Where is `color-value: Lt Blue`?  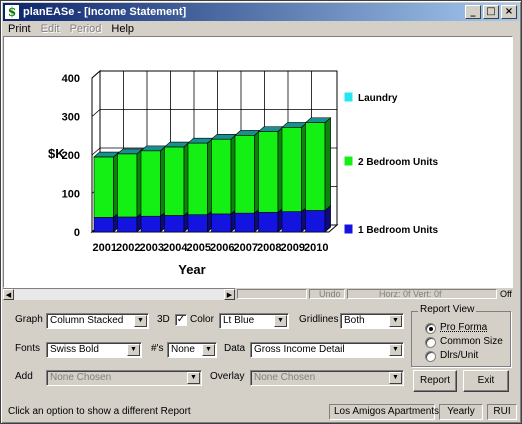
color-value: Lt Blue is located at coordinates (239, 320).